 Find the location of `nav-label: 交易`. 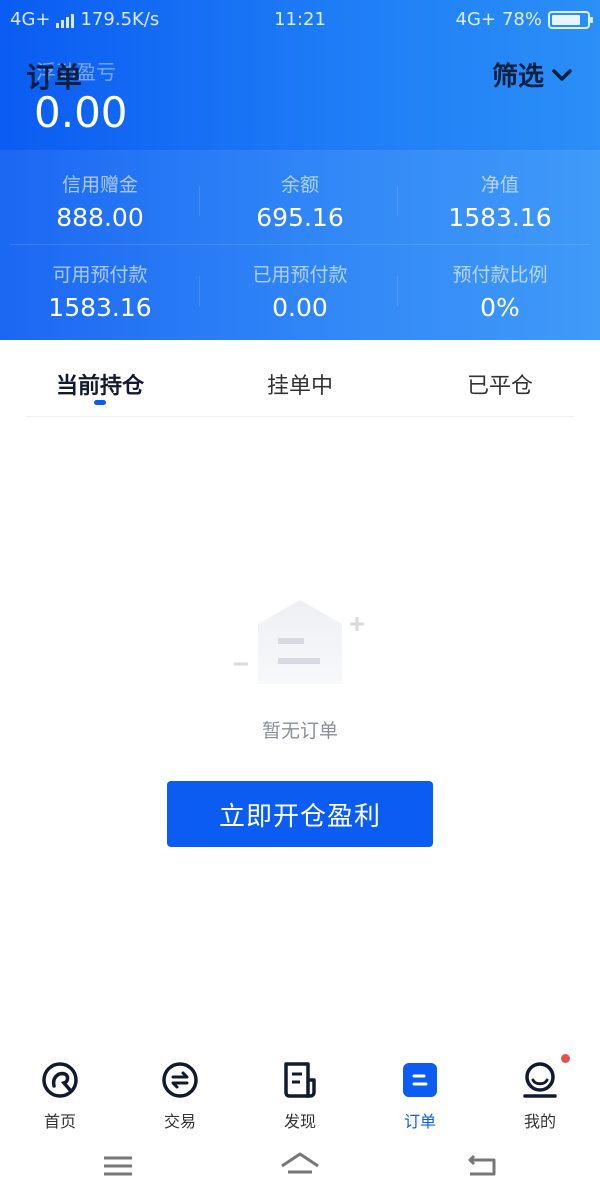

nav-label: 交易 is located at coordinates (179, 1121).